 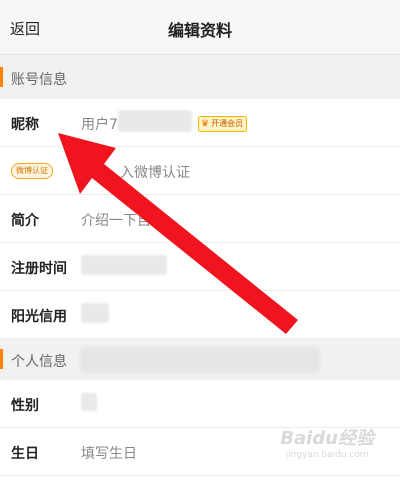 I want to click on top-nav-bar: 返回 编辑资料, so click(x=200, y=27).